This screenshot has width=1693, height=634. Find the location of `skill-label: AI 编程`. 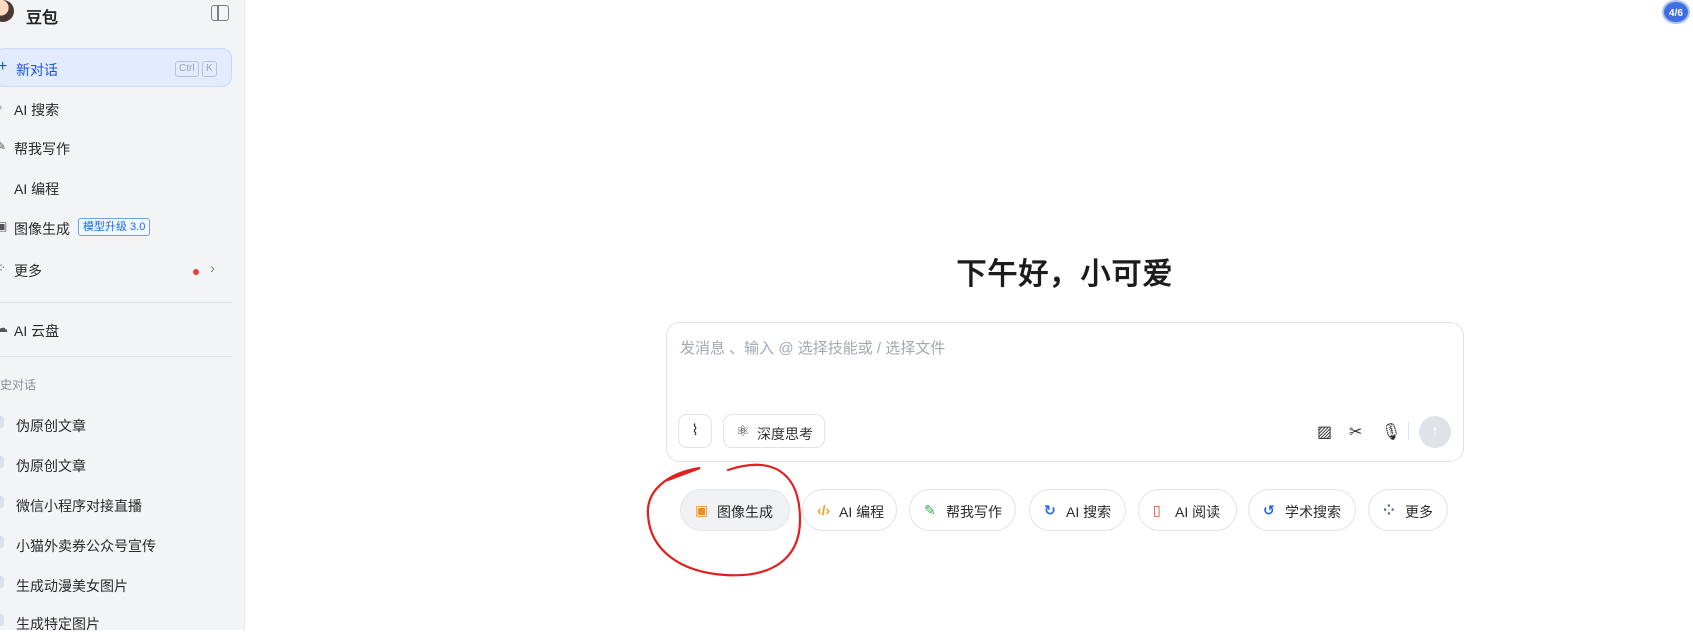

skill-label: AI 编程 is located at coordinates (862, 512).